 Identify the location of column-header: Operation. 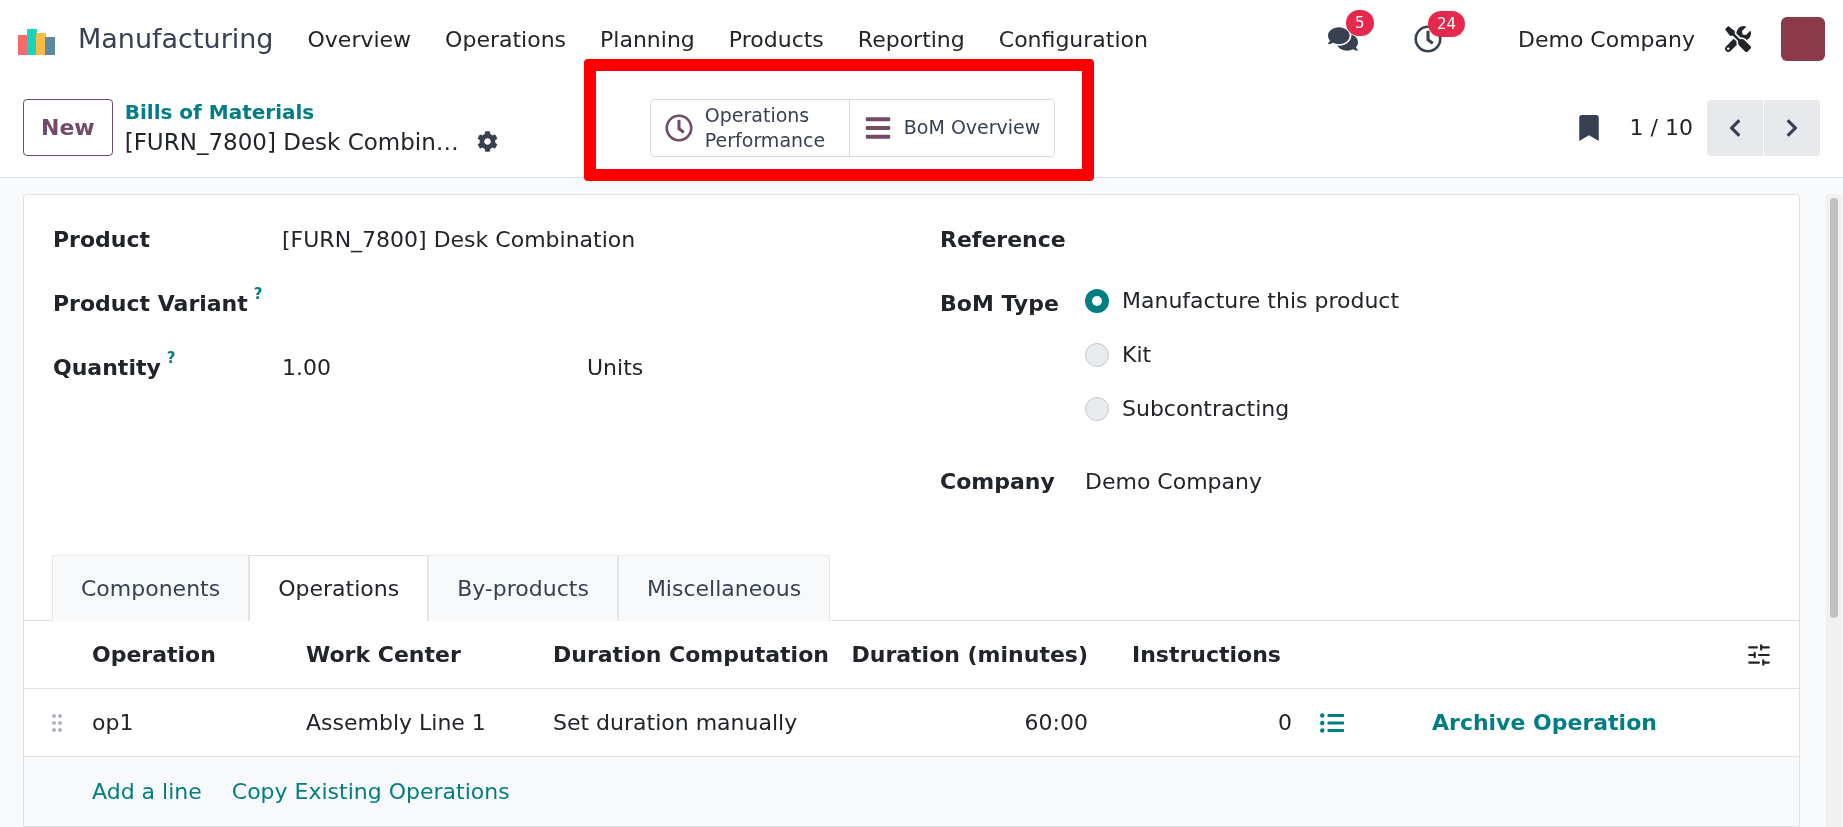
(199, 654).